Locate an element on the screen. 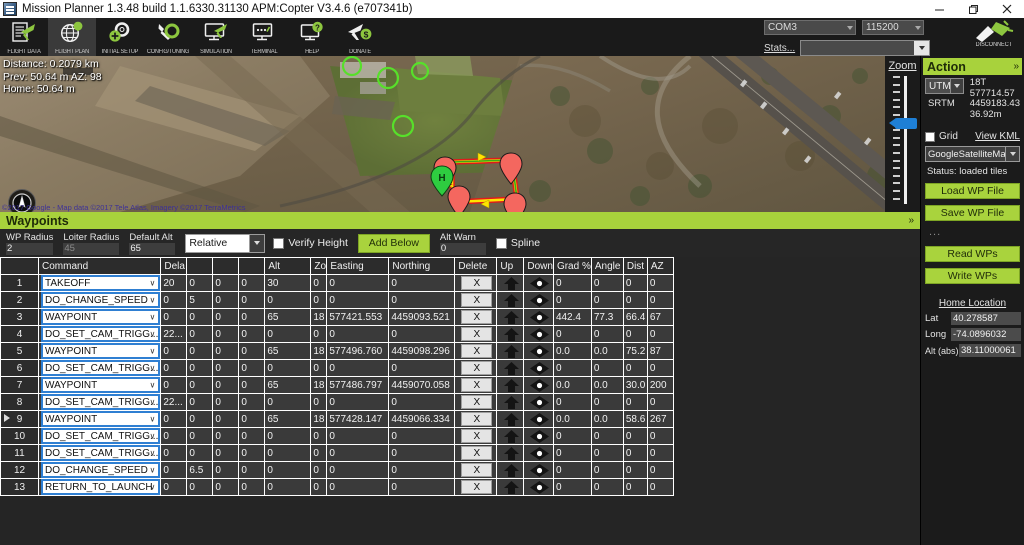  toolbar-button-initial-setup: INITIAL SETUP is located at coordinates (120, 37).